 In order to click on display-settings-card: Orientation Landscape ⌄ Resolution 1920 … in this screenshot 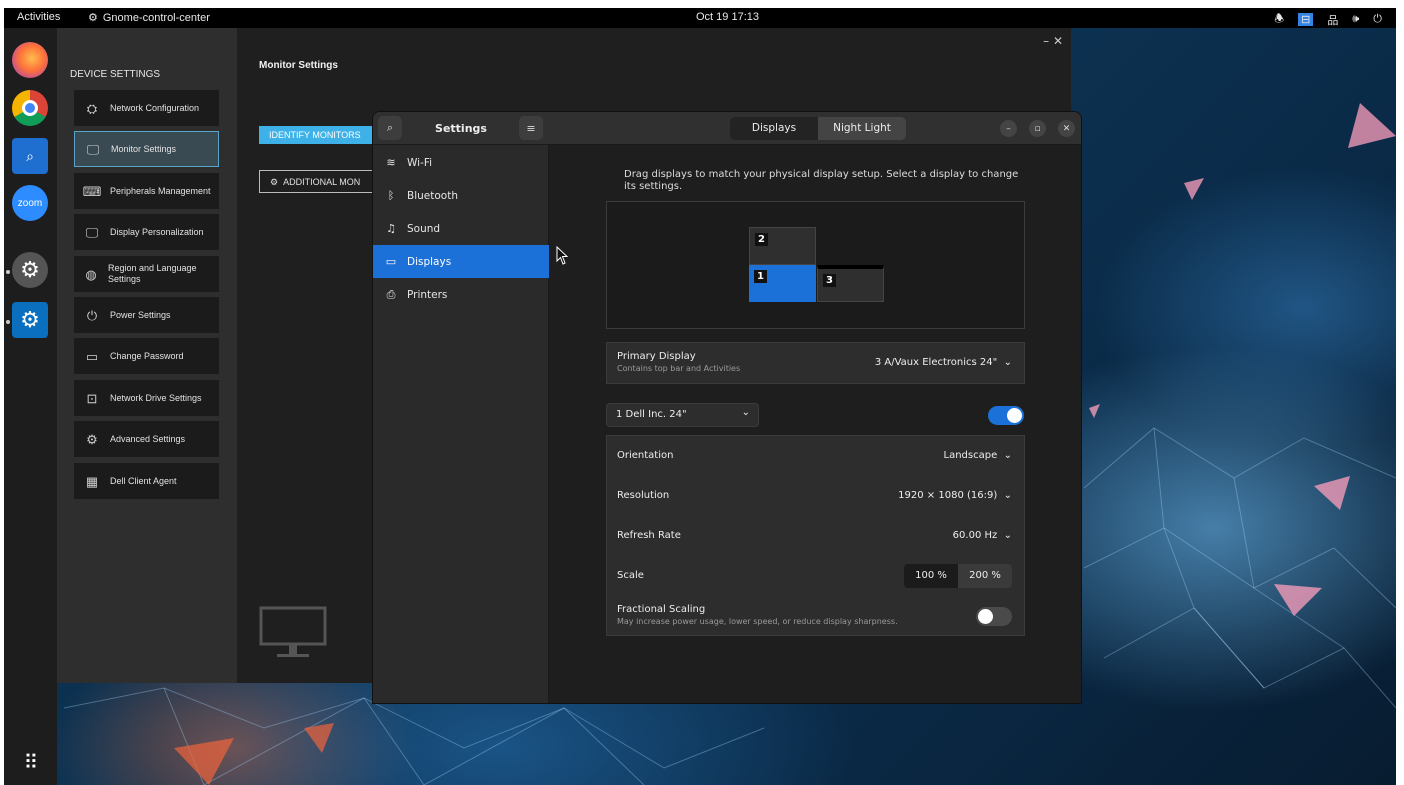, I will do `click(815, 535)`.